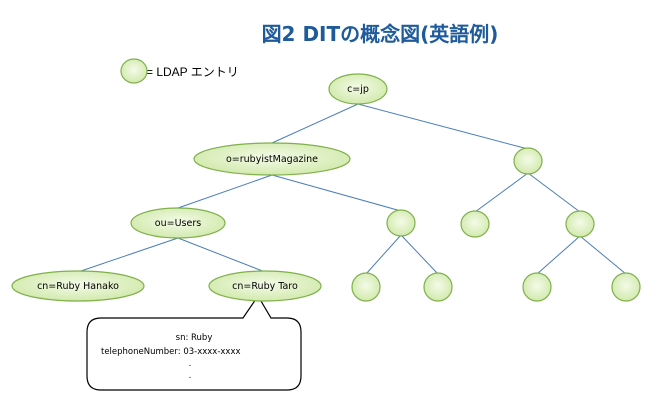 The image size is (670, 408). Describe the element at coordinates (225, 191) in the screenshot. I see `edge-org-ou` at that location.